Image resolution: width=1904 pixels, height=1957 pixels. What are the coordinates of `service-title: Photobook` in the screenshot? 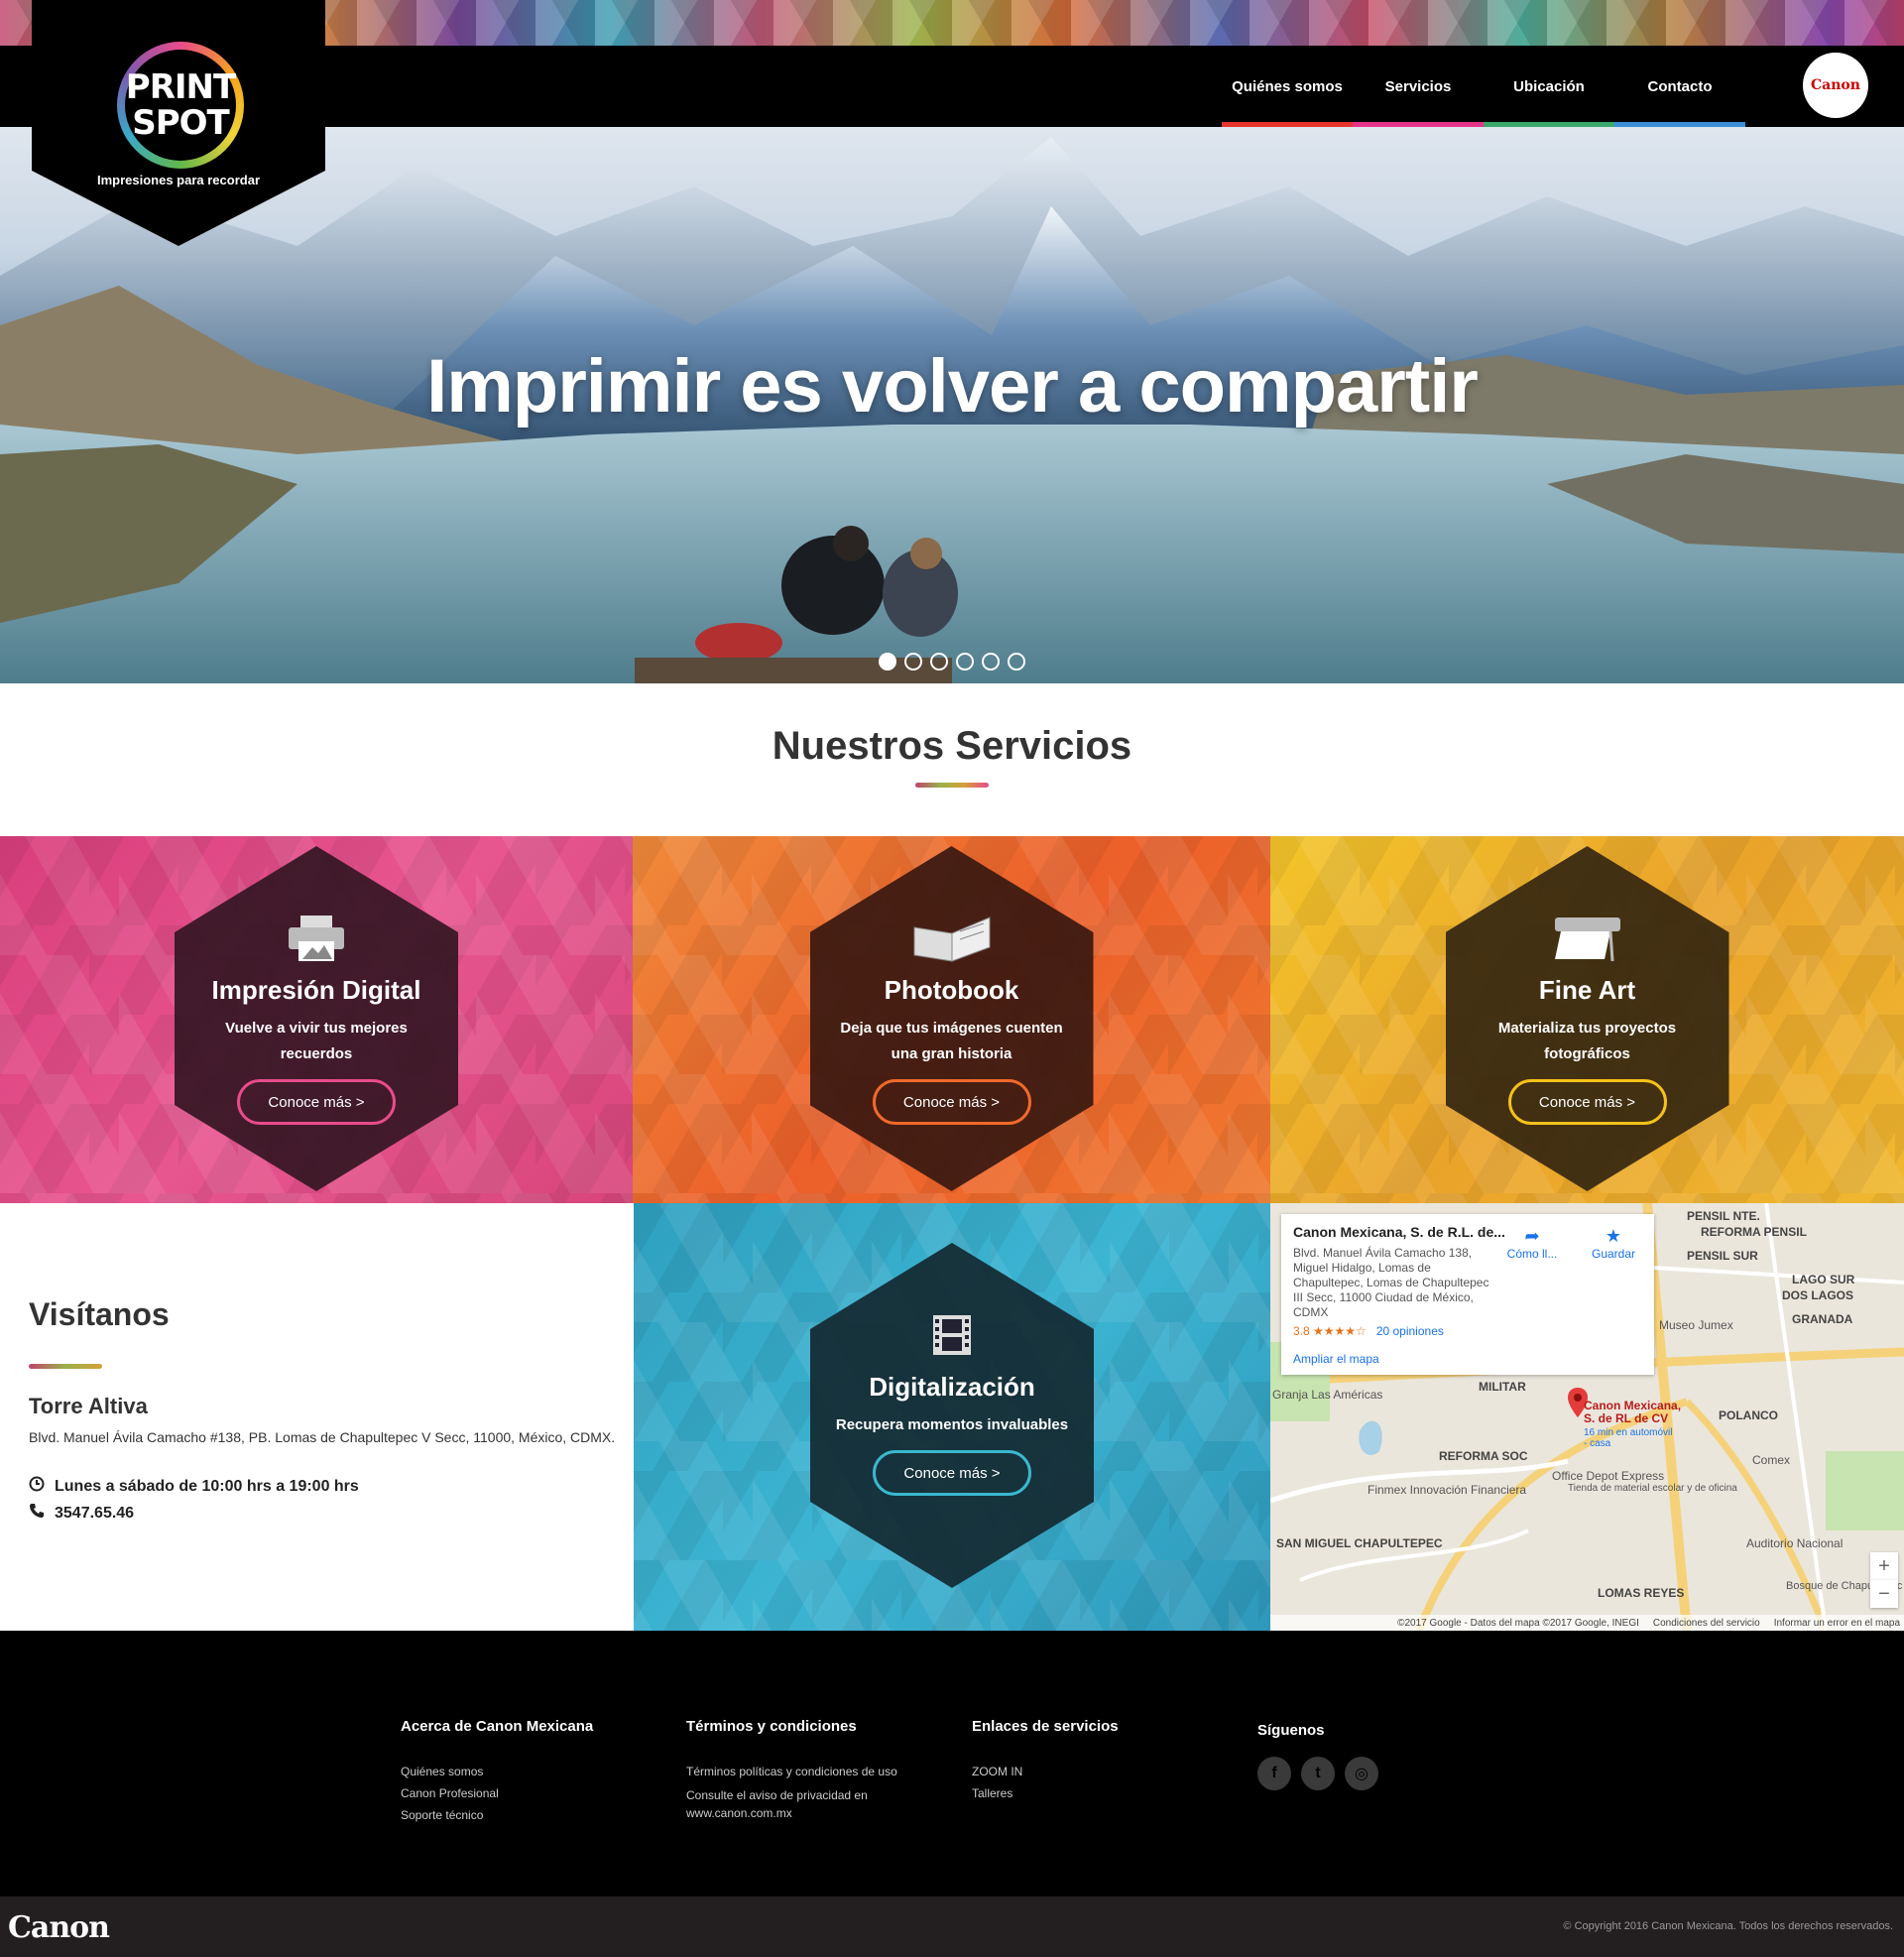 It's located at (951, 990).